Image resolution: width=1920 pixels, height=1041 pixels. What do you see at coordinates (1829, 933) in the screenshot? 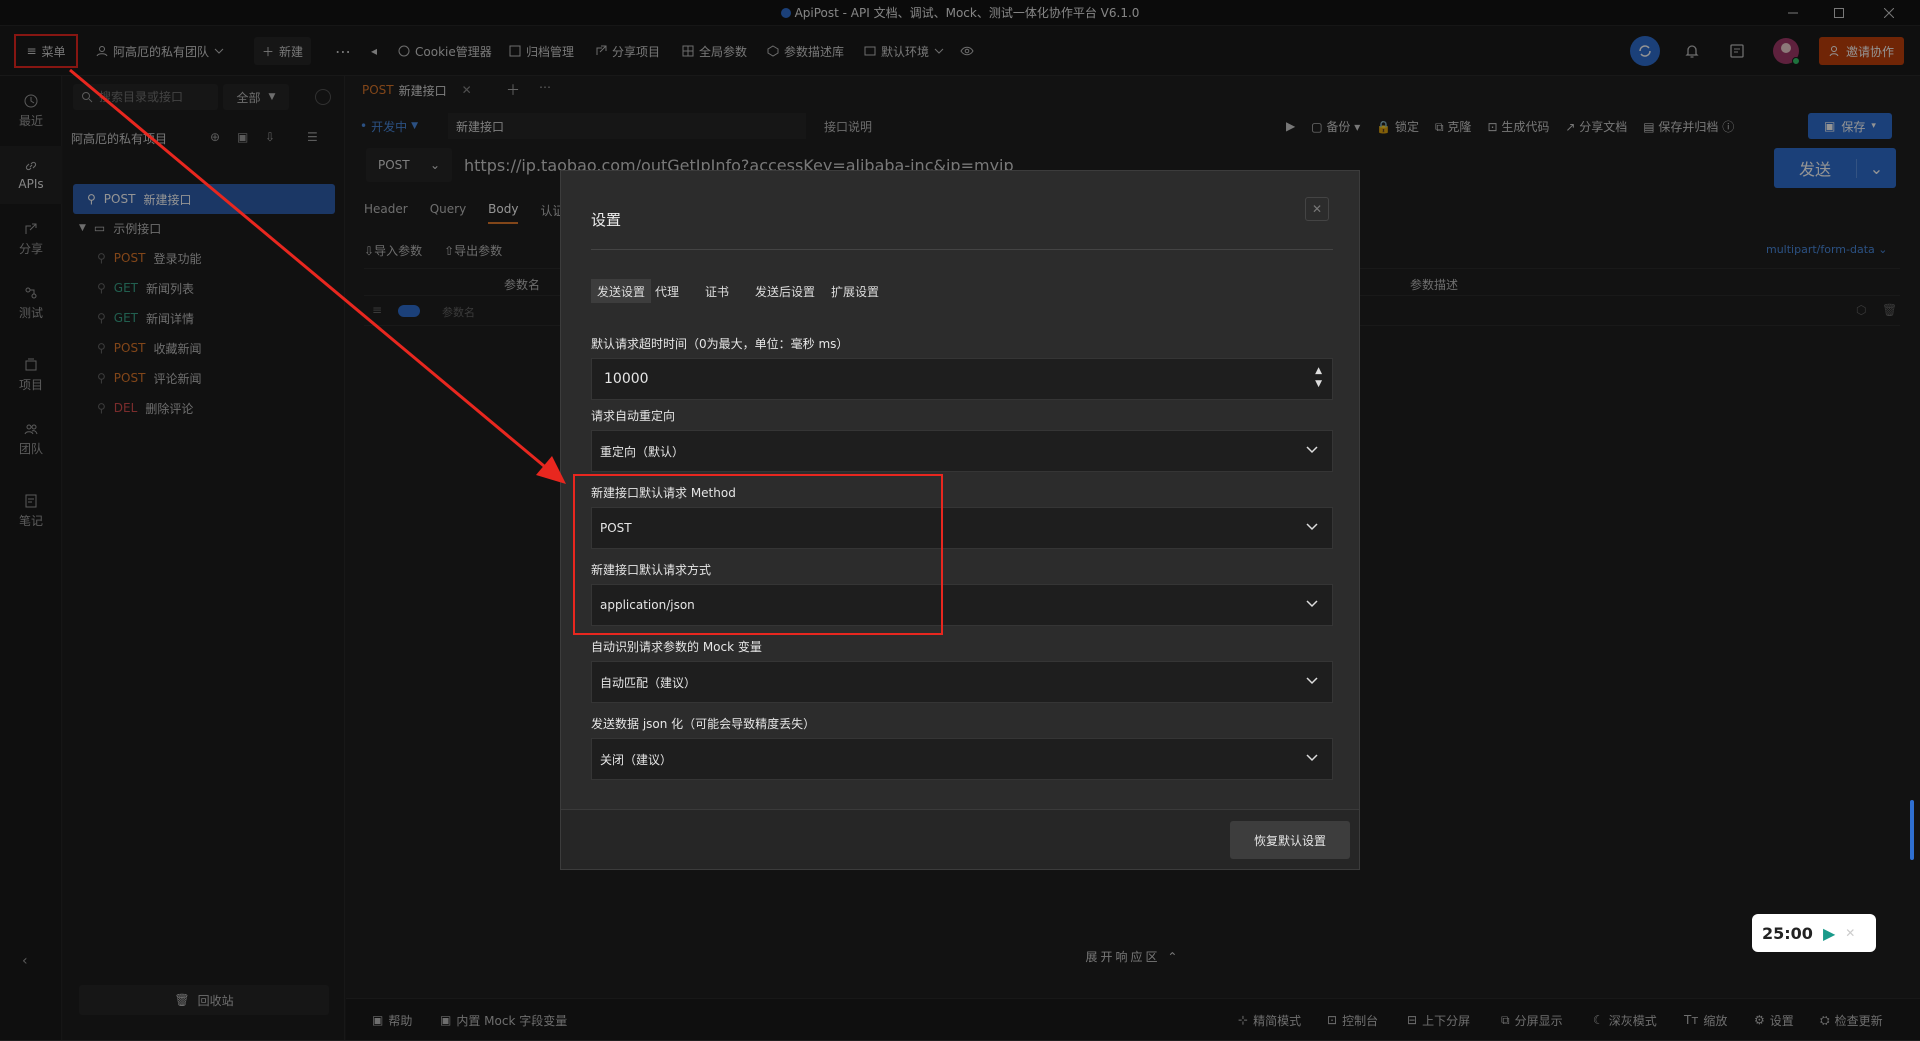
I see `play-icon: ▶` at bounding box center [1829, 933].